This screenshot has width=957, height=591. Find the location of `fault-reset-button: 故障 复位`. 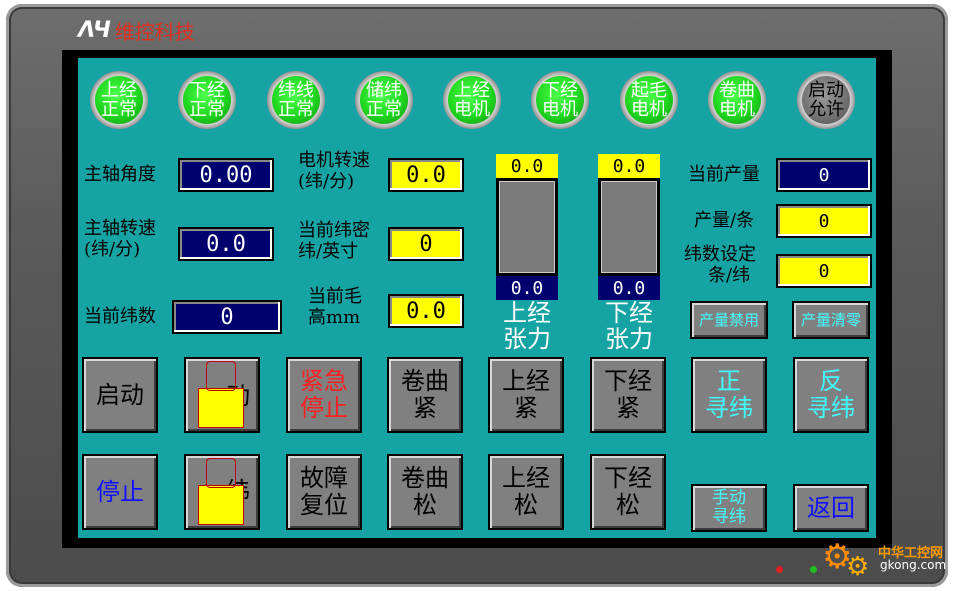

fault-reset-button: 故障 复位 is located at coordinates (324, 492).